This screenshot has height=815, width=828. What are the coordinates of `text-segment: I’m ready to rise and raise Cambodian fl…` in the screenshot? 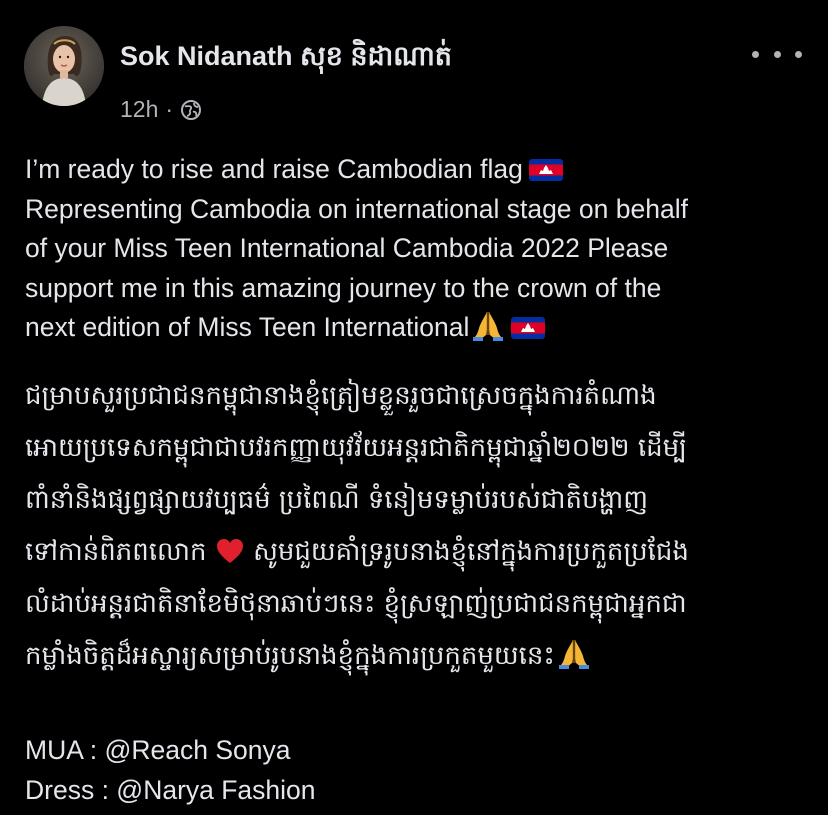 It's located at (274, 169).